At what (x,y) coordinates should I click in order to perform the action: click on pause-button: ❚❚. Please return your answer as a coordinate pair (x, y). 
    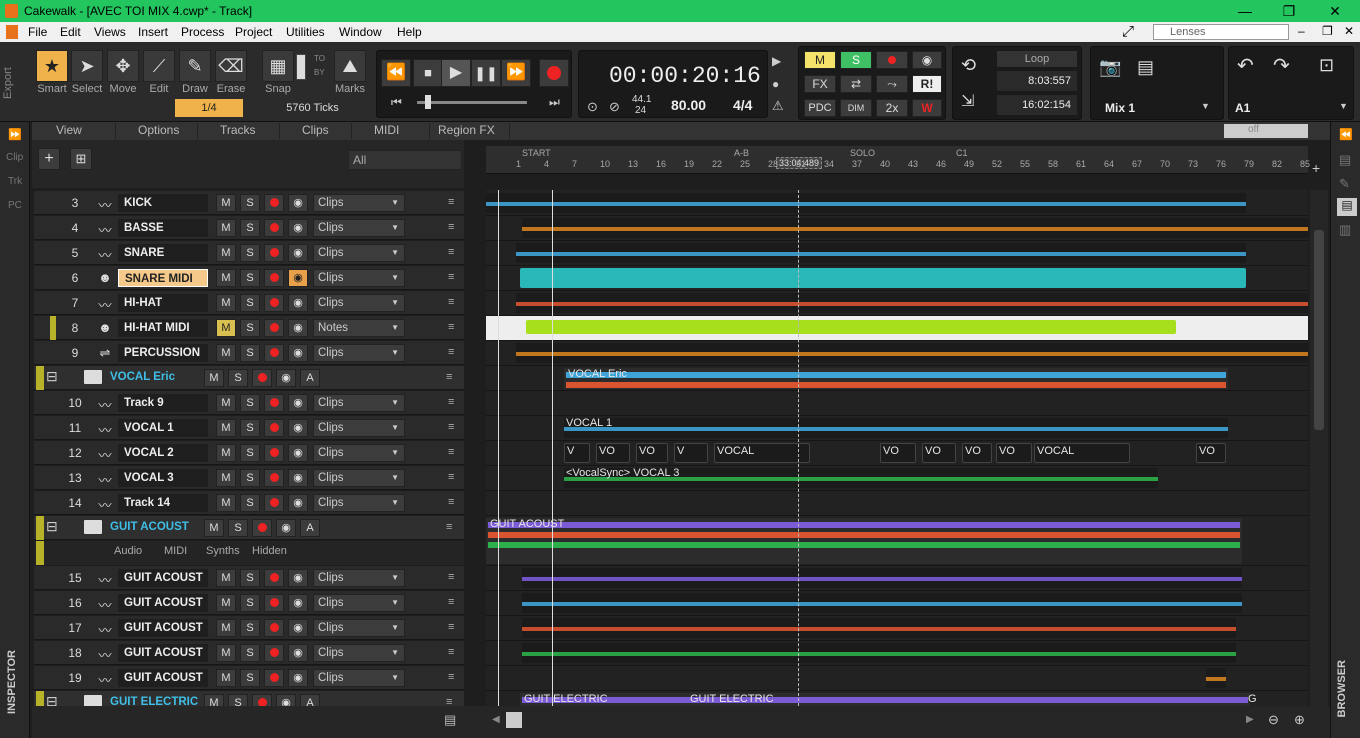
    Looking at the image, I should click on (486, 73).